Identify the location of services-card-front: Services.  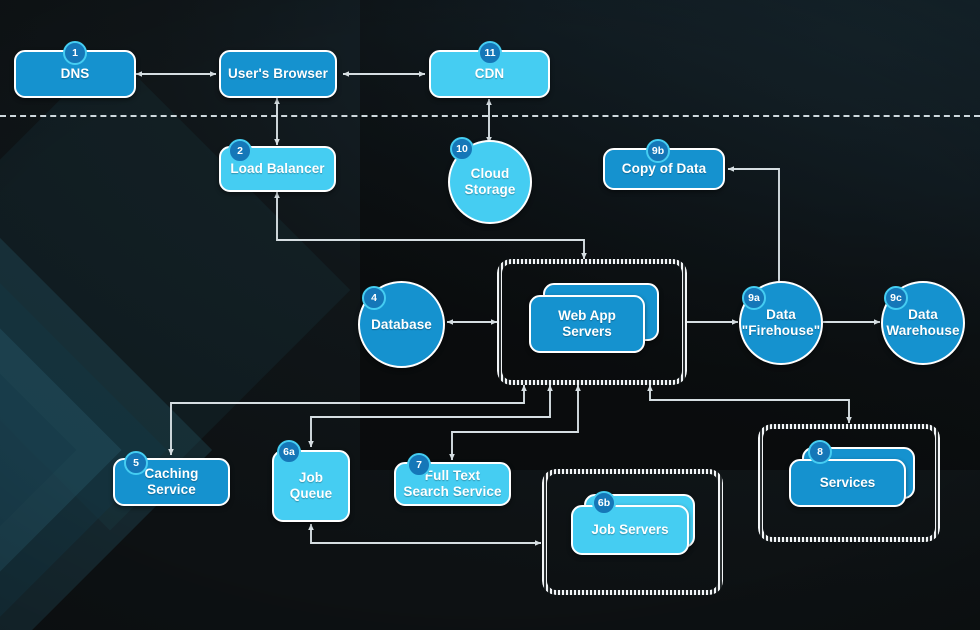
(847, 483).